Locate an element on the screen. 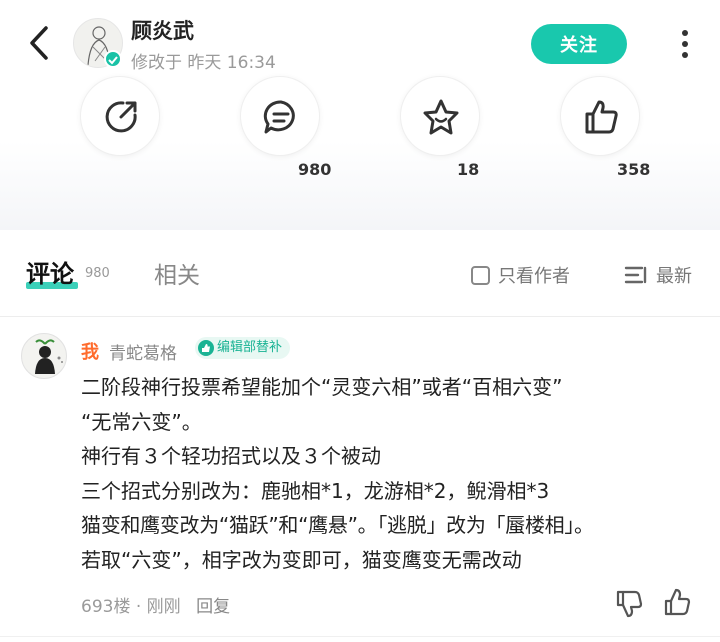  star-icon is located at coordinates (441, 117).